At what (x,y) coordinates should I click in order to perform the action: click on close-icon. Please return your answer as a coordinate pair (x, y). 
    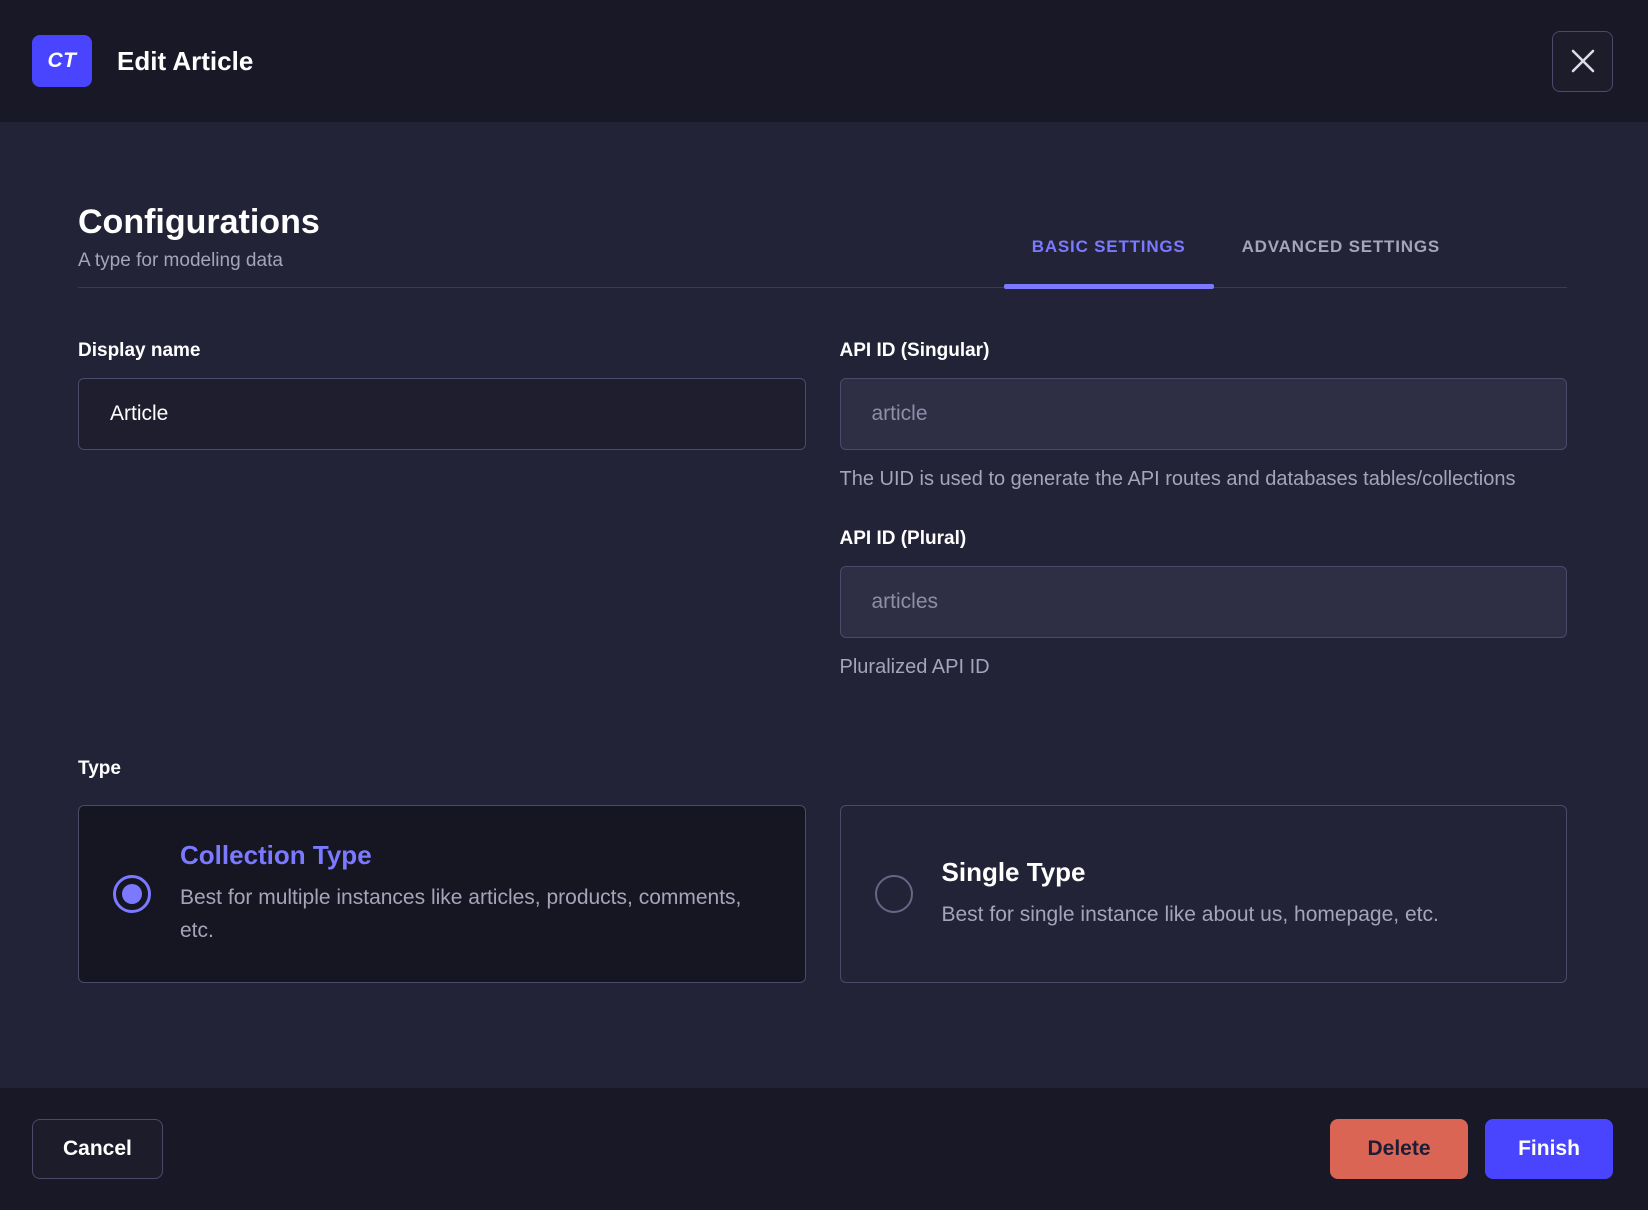
    Looking at the image, I should click on (1582, 61).